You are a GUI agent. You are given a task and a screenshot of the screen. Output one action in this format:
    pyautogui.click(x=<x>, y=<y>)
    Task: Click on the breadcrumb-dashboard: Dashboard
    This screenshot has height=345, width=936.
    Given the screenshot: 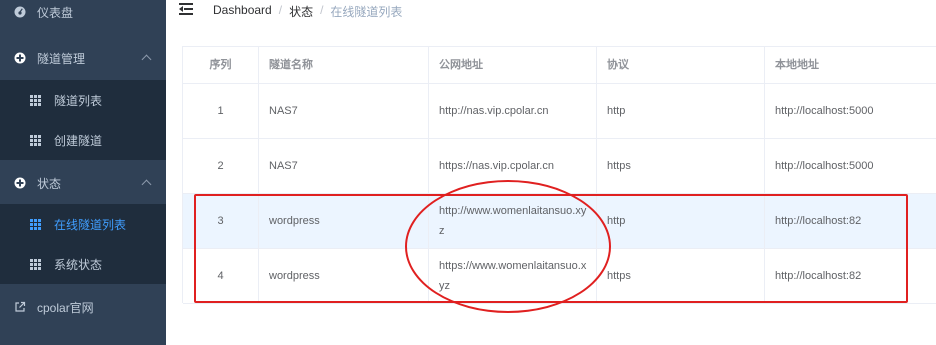 What is the action you would take?
    pyautogui.click(x=242, y=11)
    